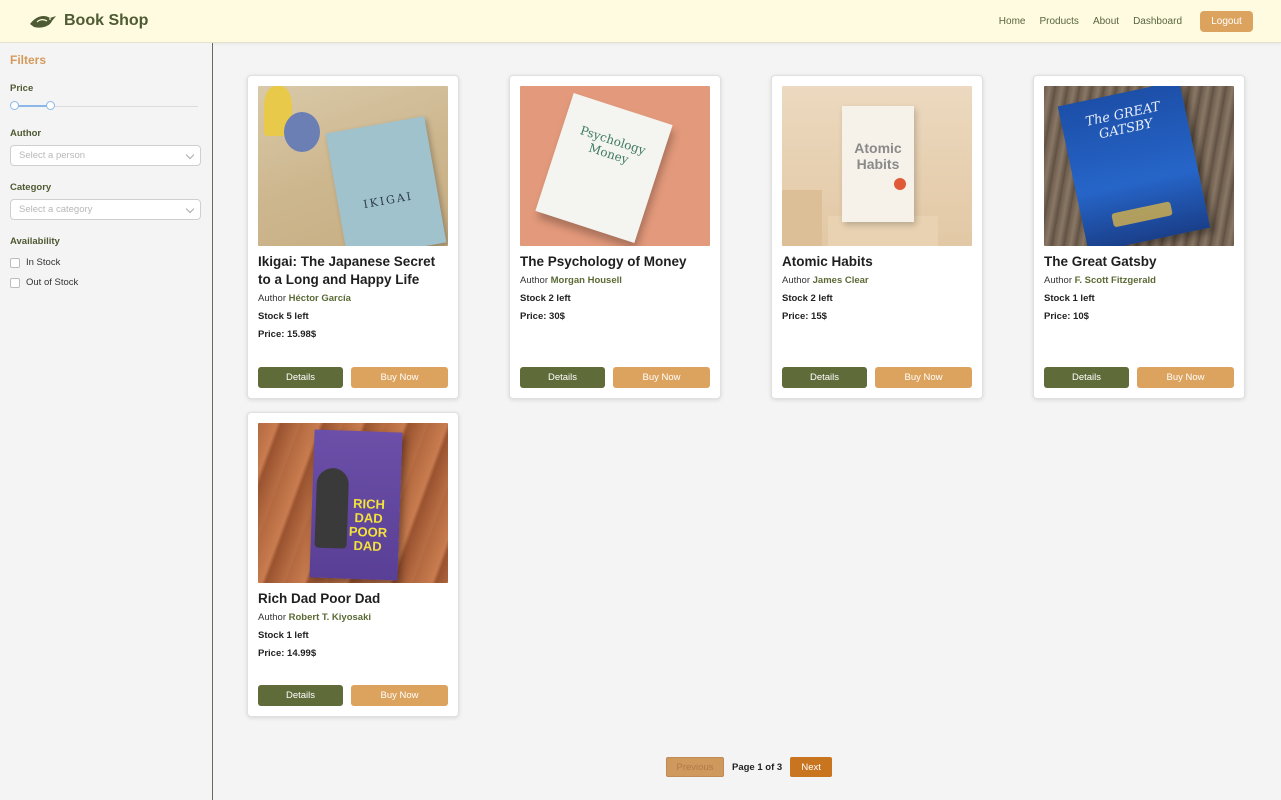 This screenshot has height=800, width=1281. I want to click on book-shape: Psychology Money, so click(604, 168).